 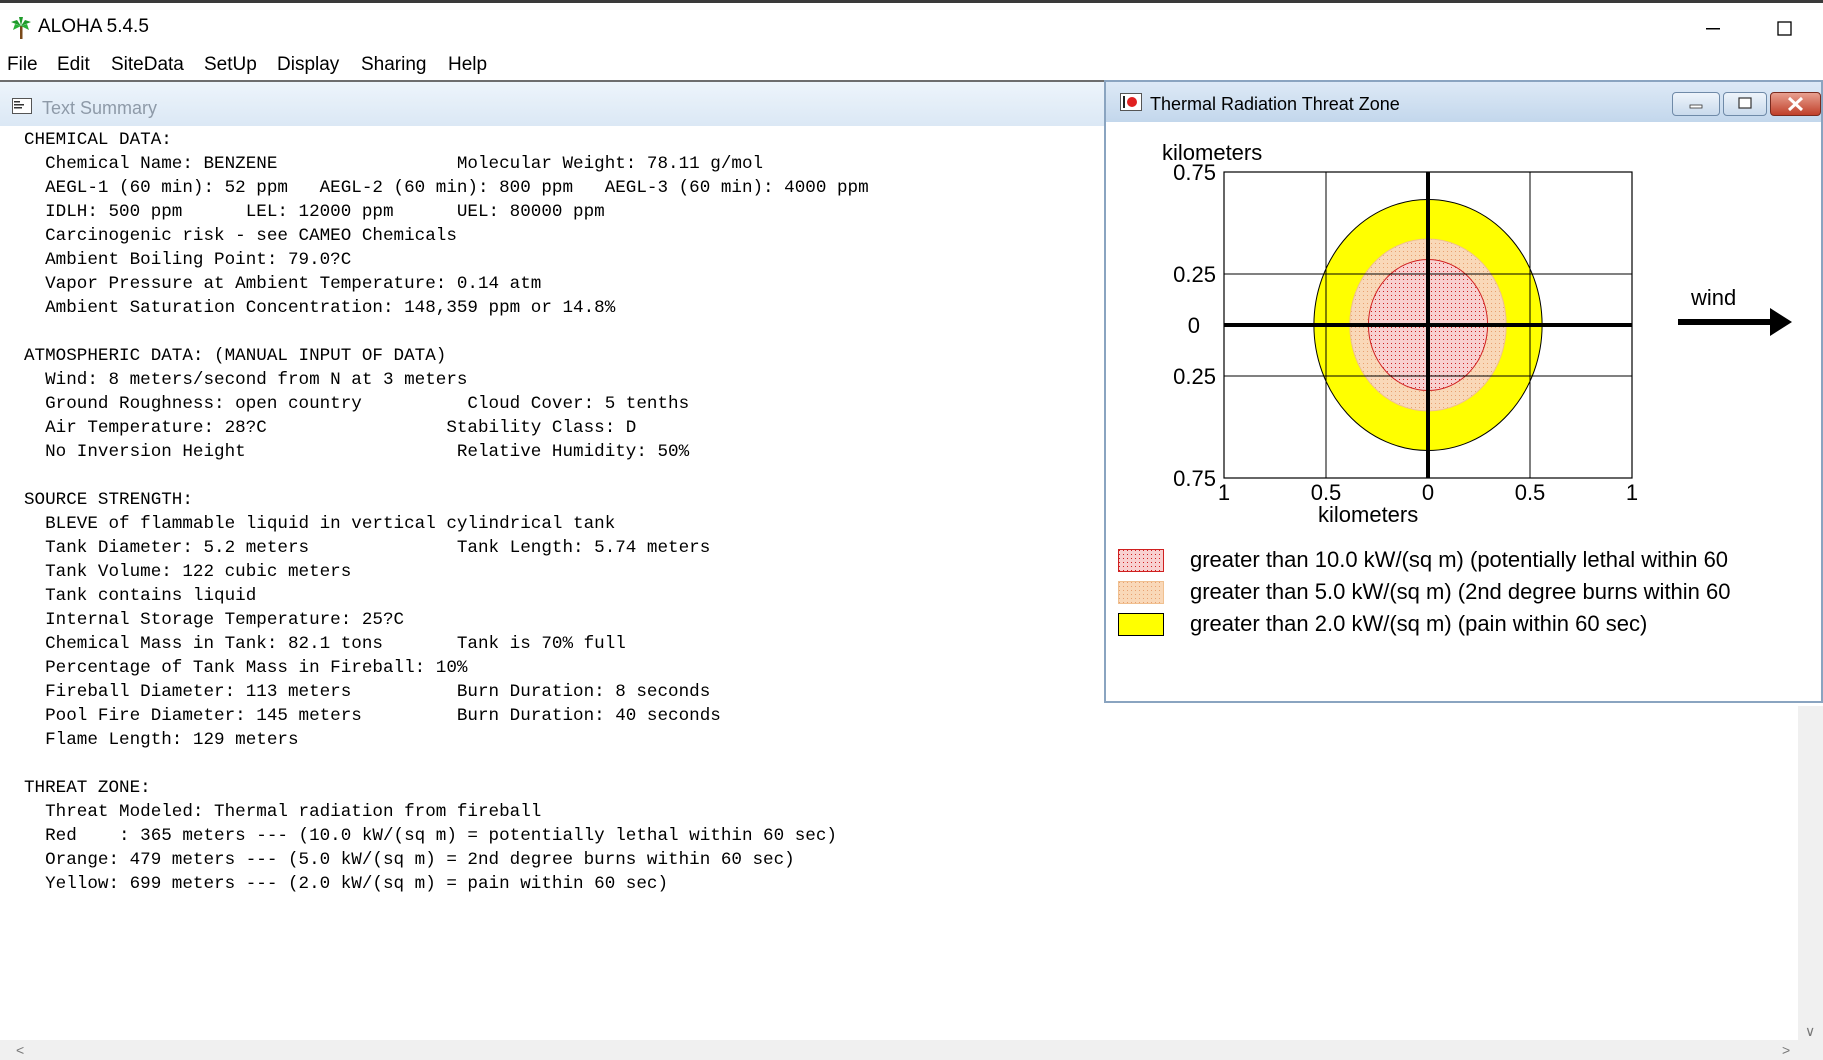 What do you see at coordinates (21, 28) in the screenshot?
I see `palm-tree-icon` at bounding box center [21, 28].